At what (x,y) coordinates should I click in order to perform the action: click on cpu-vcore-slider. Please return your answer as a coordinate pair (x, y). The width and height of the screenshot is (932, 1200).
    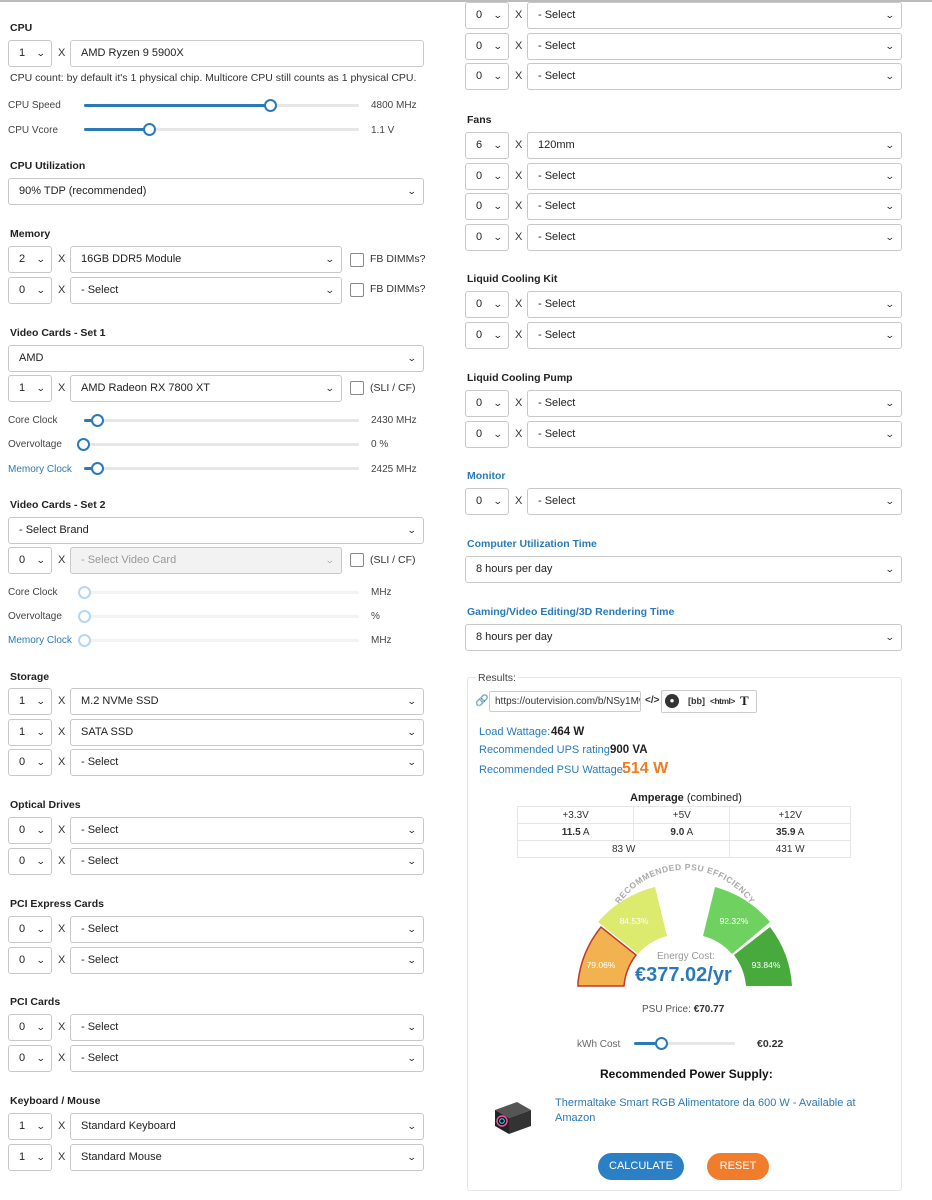
    Looking at the image, I should click on (221, 129).